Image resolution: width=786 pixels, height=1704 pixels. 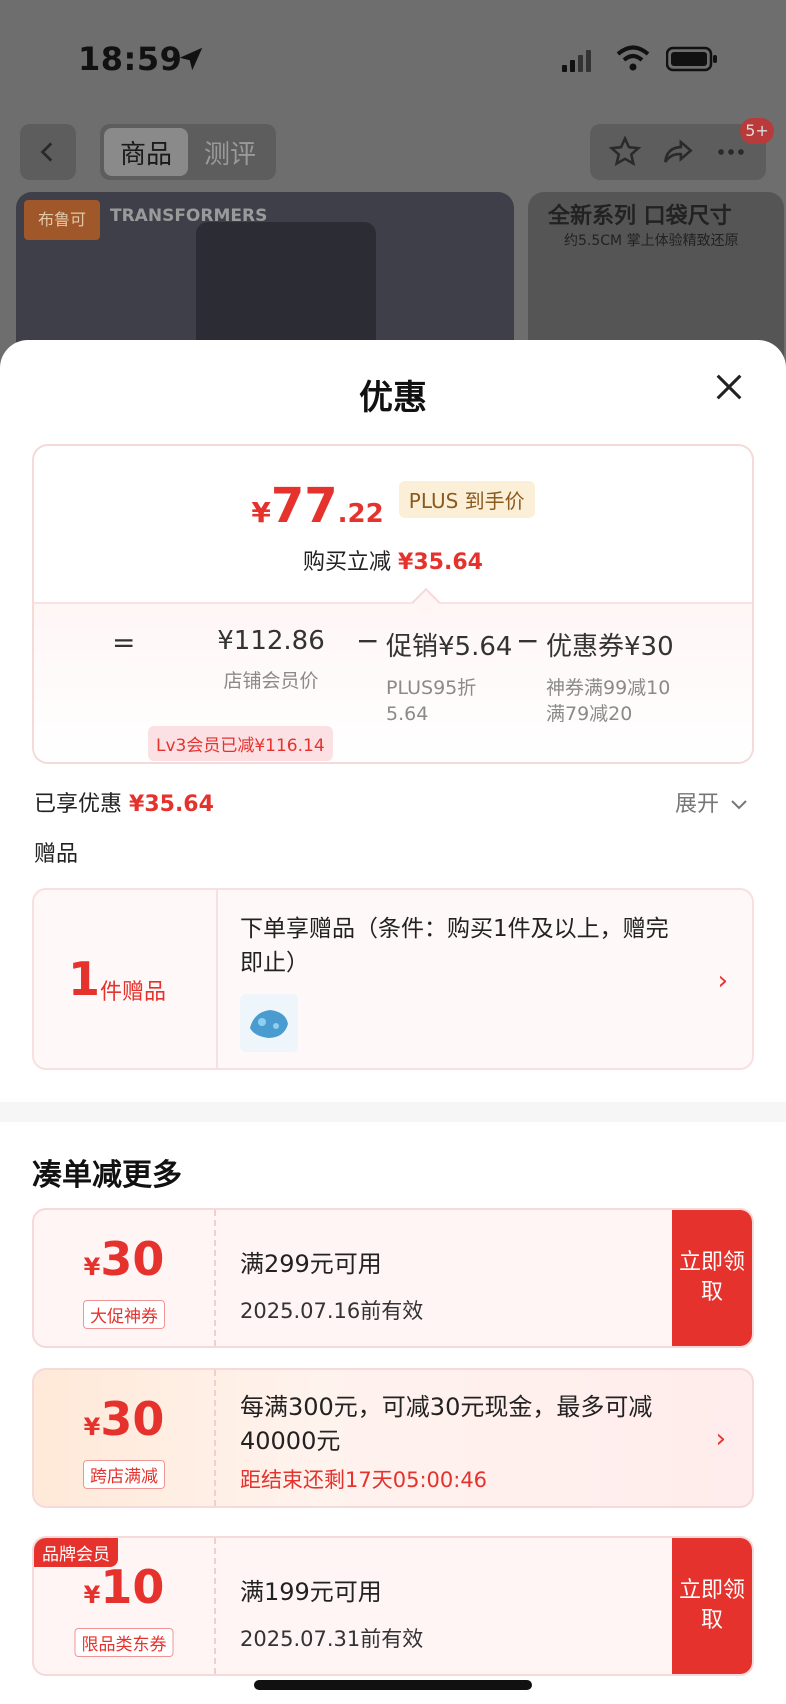 What do you see at coordinates (124, 642) in the screenshot?
I see `equals-sign: =` at bounding box center [124, 642].